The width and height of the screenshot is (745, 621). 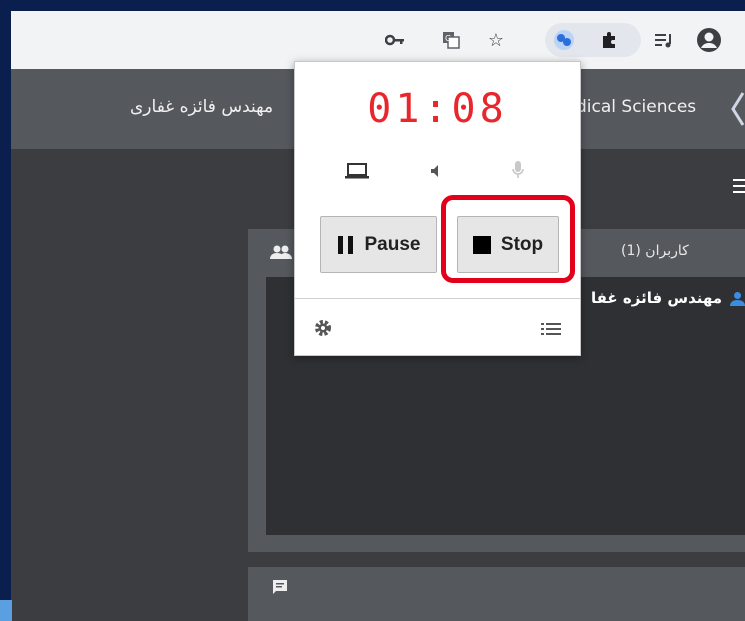 What do you see at coordinates (664, 40) in the screenshot?
I see `media-queue-icon` at bounding box center [664, 40].